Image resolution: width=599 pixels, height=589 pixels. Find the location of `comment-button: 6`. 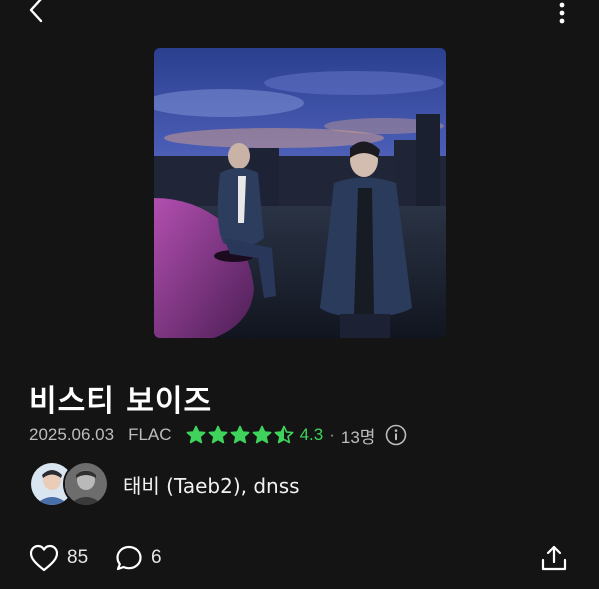

comment-button: 6 is located at coordinates (138, 558).